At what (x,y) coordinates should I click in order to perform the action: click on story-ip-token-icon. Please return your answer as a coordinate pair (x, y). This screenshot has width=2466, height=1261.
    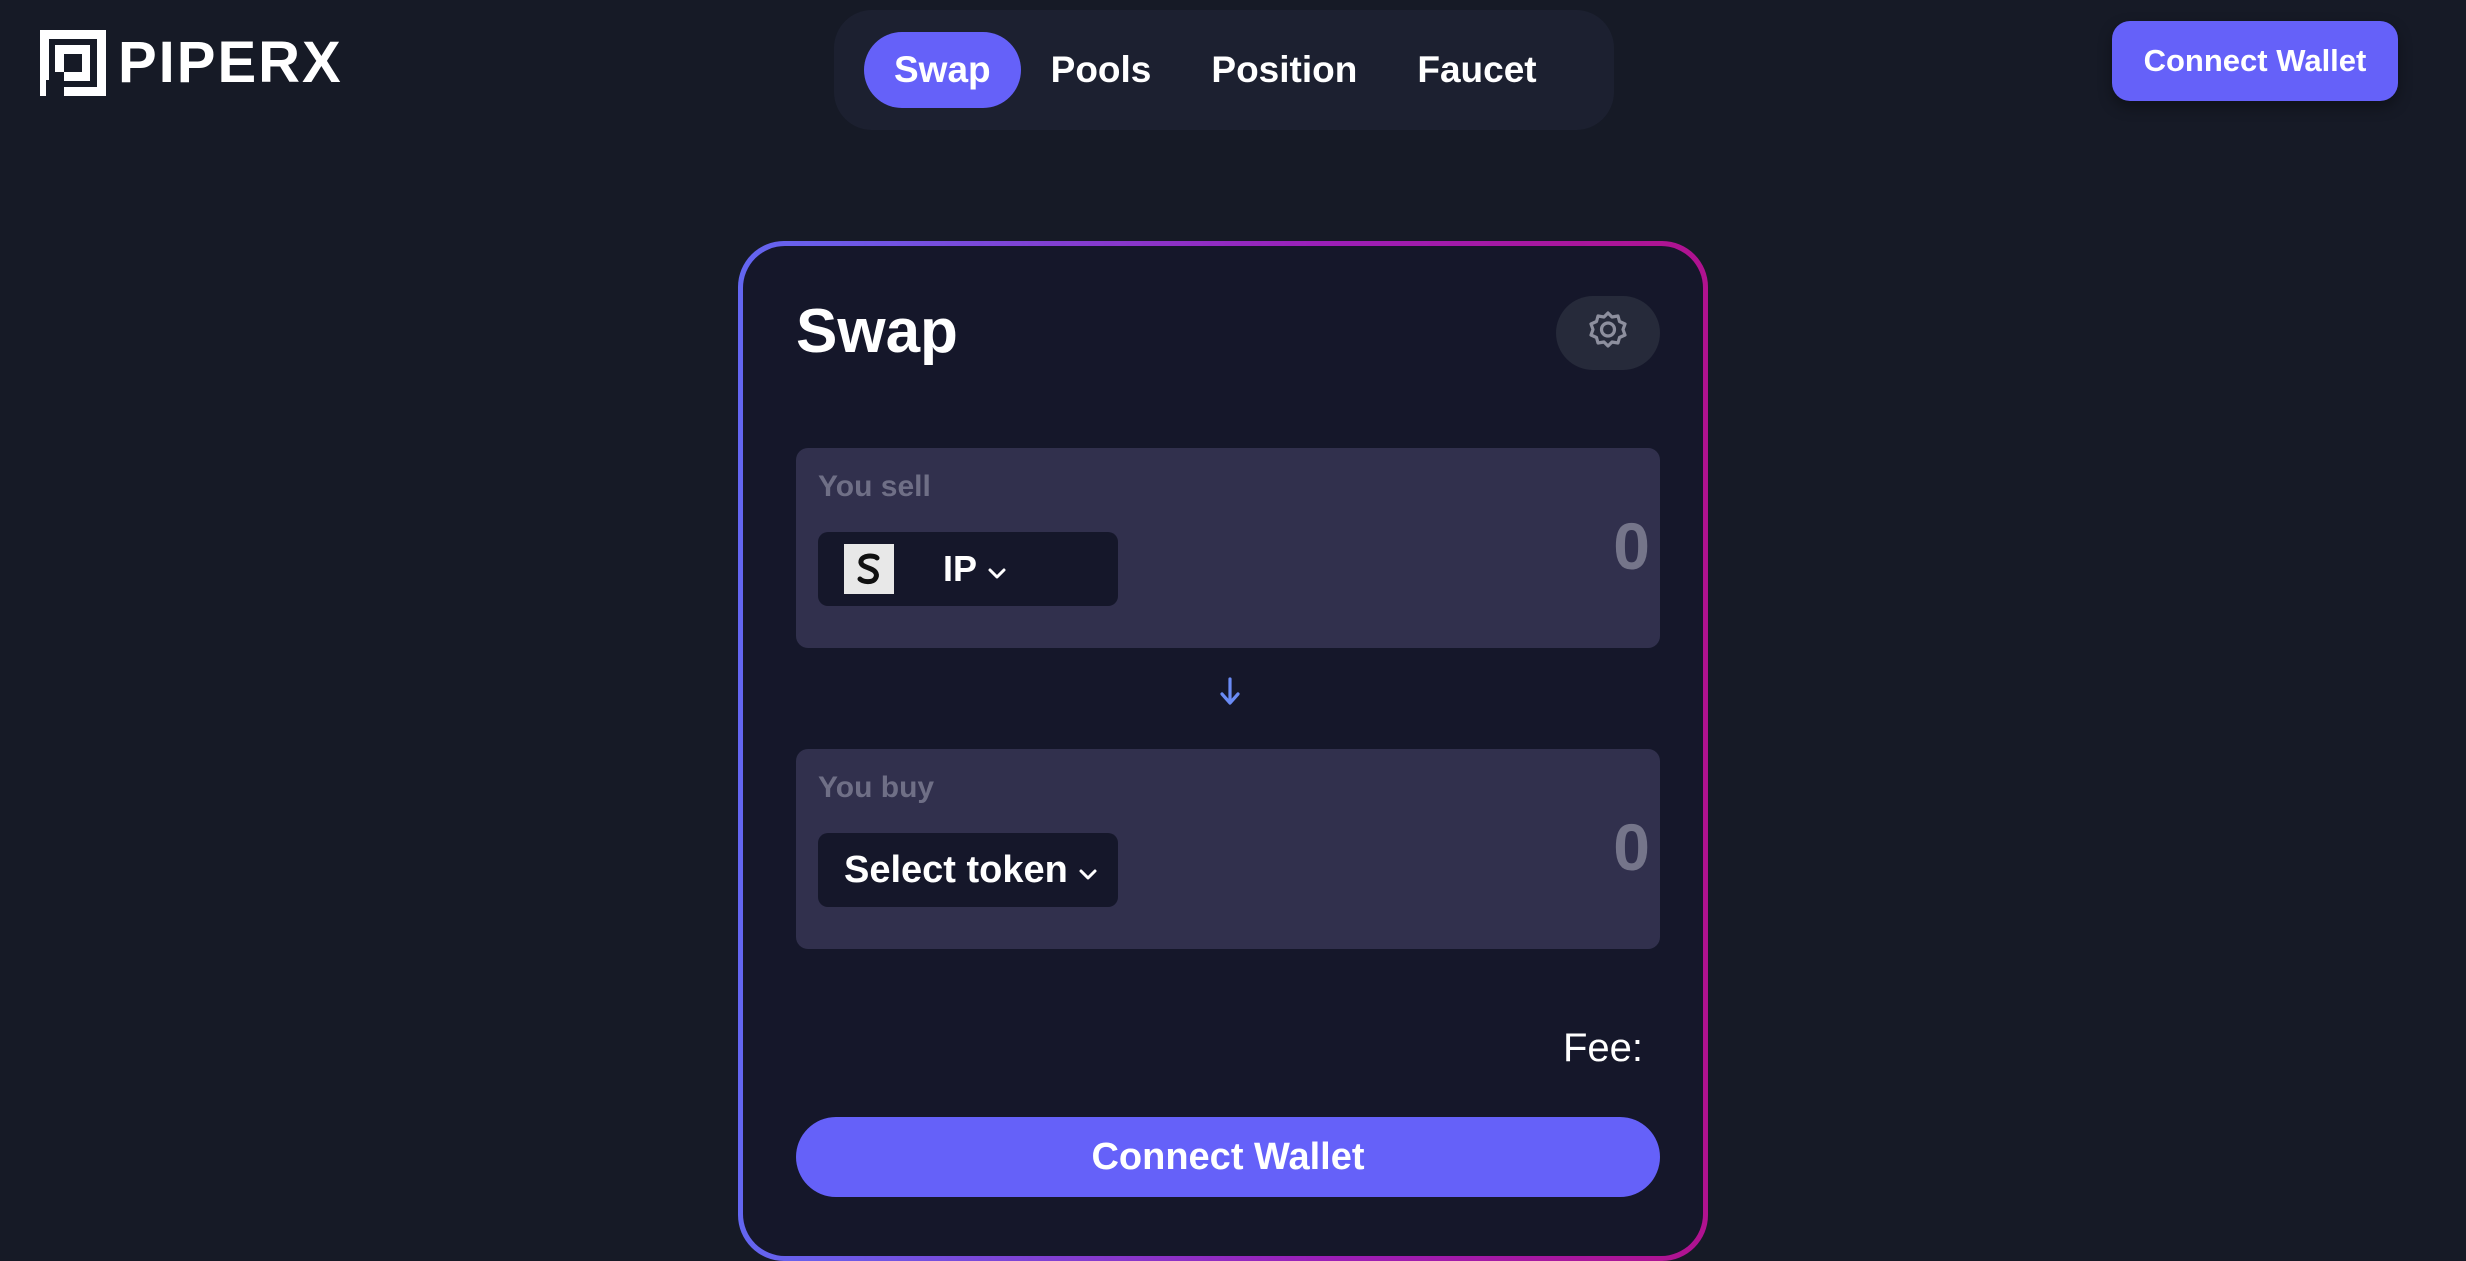
    Looking at the image, I should click on (869, 569).